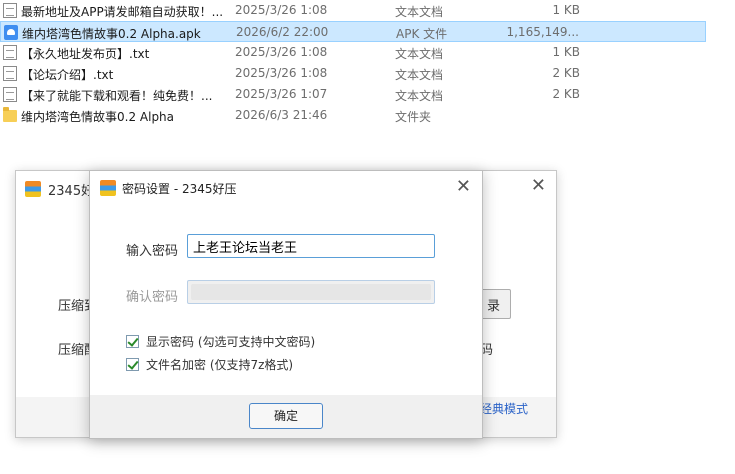  I want to click on confirm-password-input, so click(311, 292).